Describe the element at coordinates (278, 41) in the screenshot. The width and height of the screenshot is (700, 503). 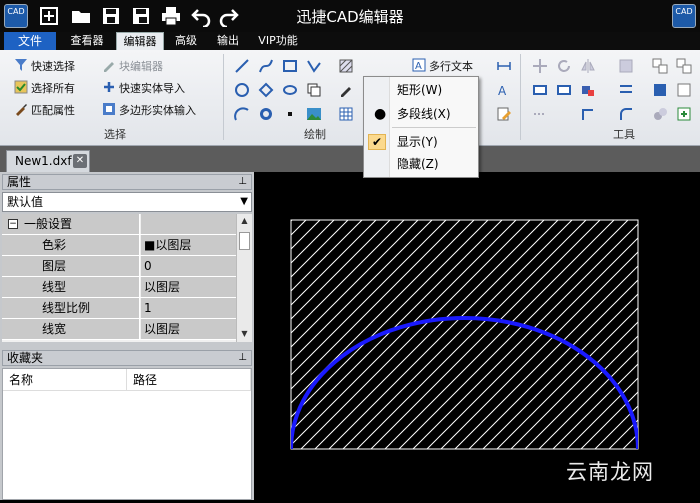
I see `tab-vip: VIP功能` at that location.